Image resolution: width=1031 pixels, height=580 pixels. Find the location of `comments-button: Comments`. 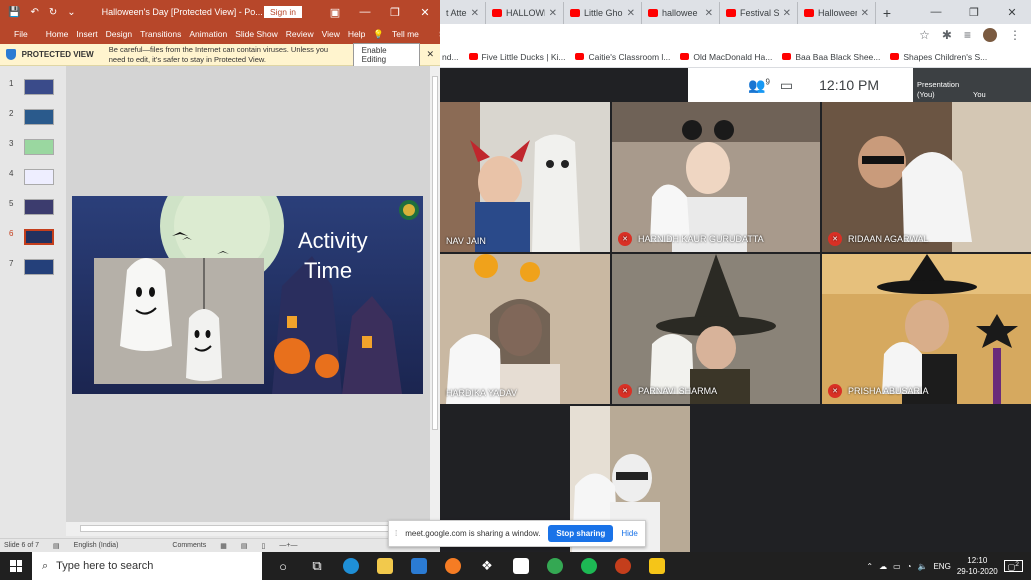

comments-button: Comments is located at coordinates (189, 545).